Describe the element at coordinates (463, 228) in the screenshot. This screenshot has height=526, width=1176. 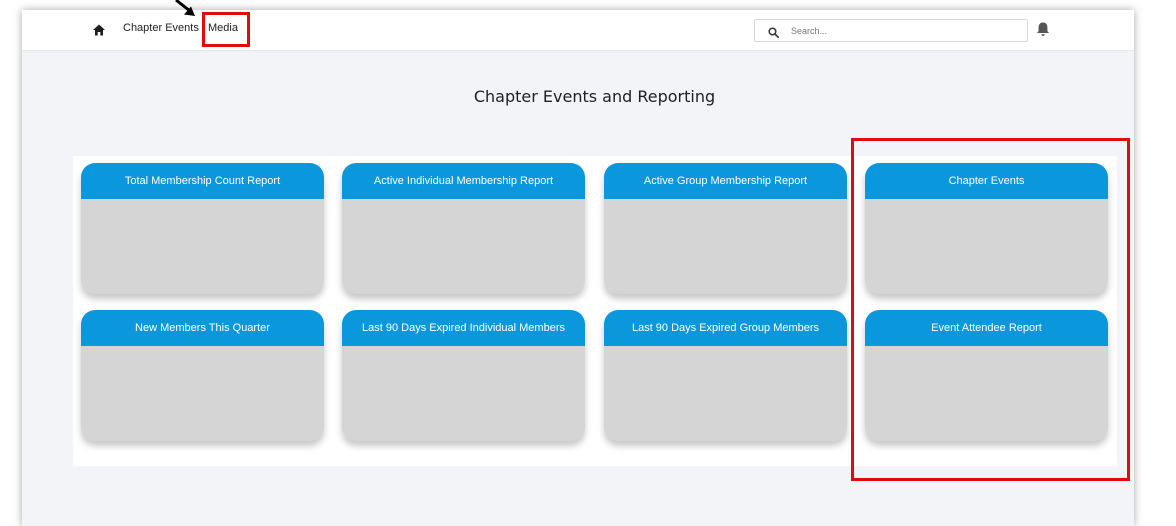
I see `card-active-individual-membership-report: Active Individual Membership Report` at that location.